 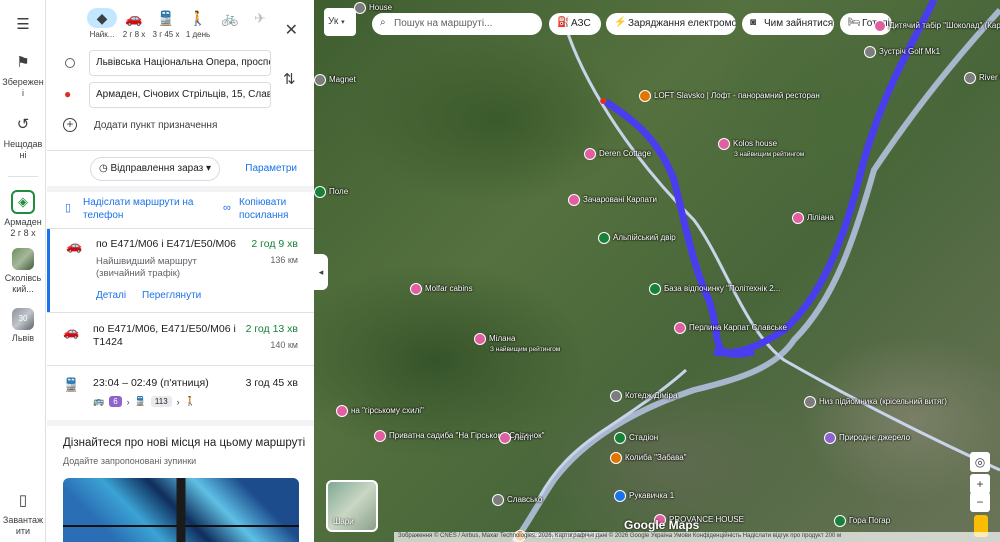 What do you see at coordinates (23, 513) in the screenshot?
I see `download-app-button: ▯ Завантаж ити` at bounding box center [23, 513].